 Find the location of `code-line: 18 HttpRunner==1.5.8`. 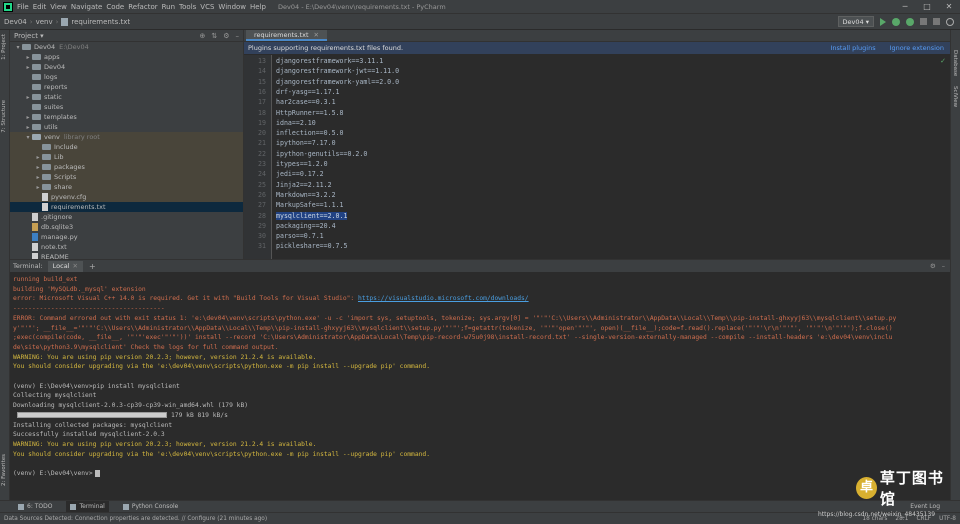

code-line: 18 HttpRunner==1.5.8 is located at coordinates (597, 113).